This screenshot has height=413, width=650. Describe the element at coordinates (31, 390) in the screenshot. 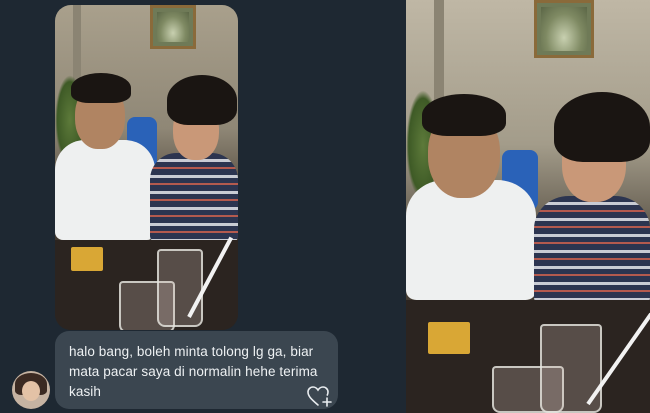

I see `sender-avatar` at that location.